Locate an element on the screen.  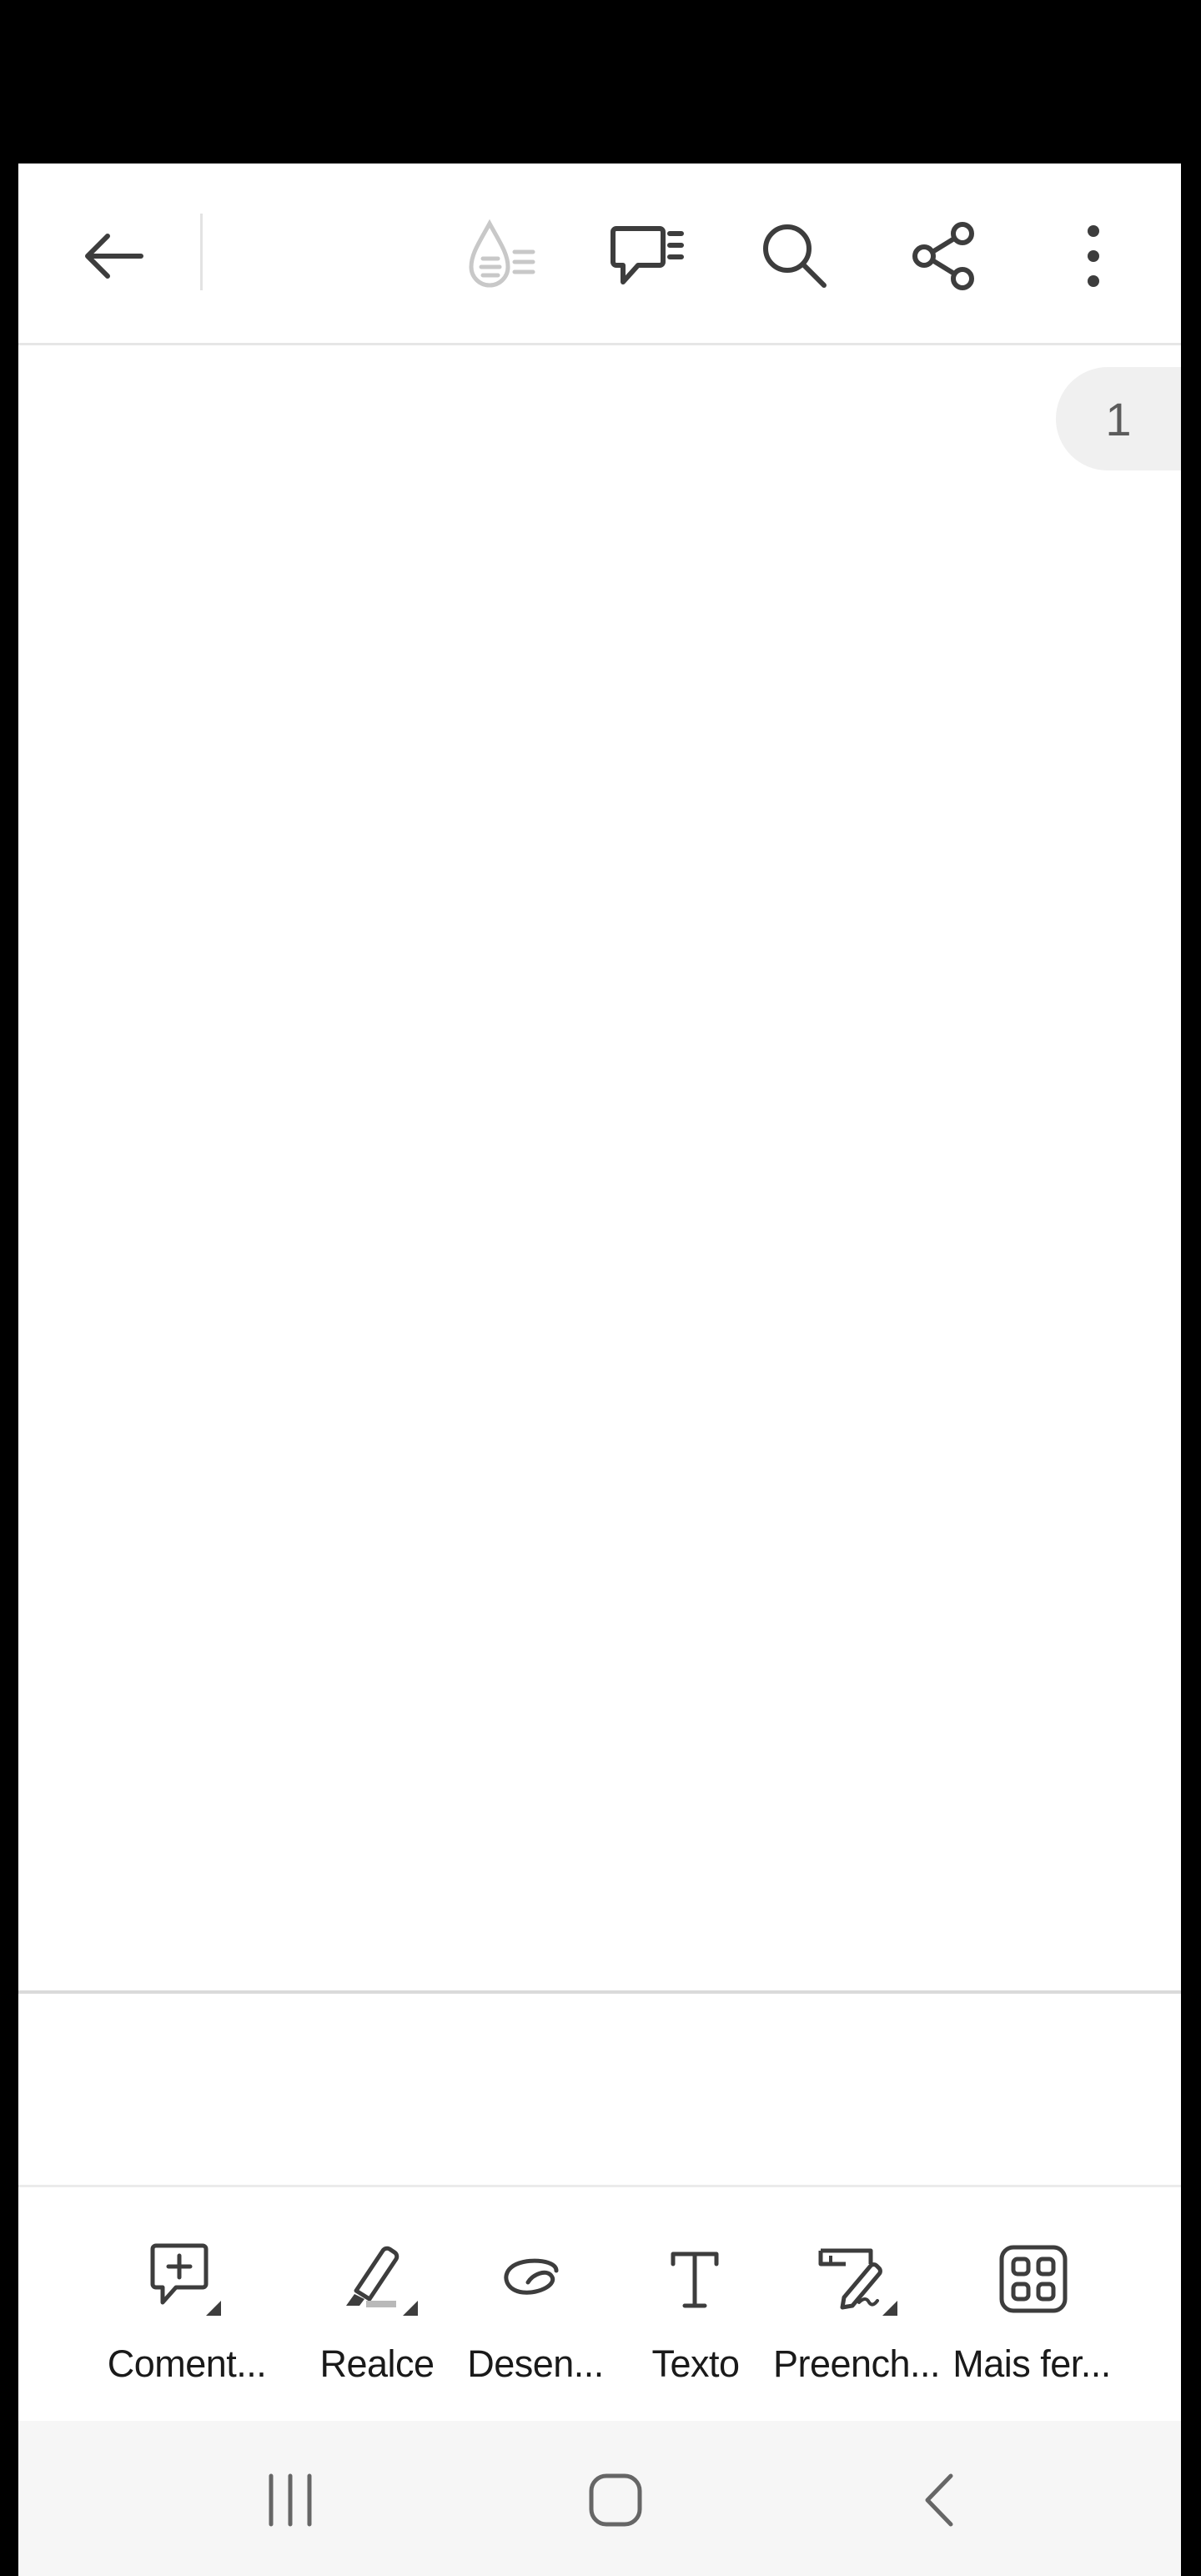
share-button is located at coordinates (945, 256).